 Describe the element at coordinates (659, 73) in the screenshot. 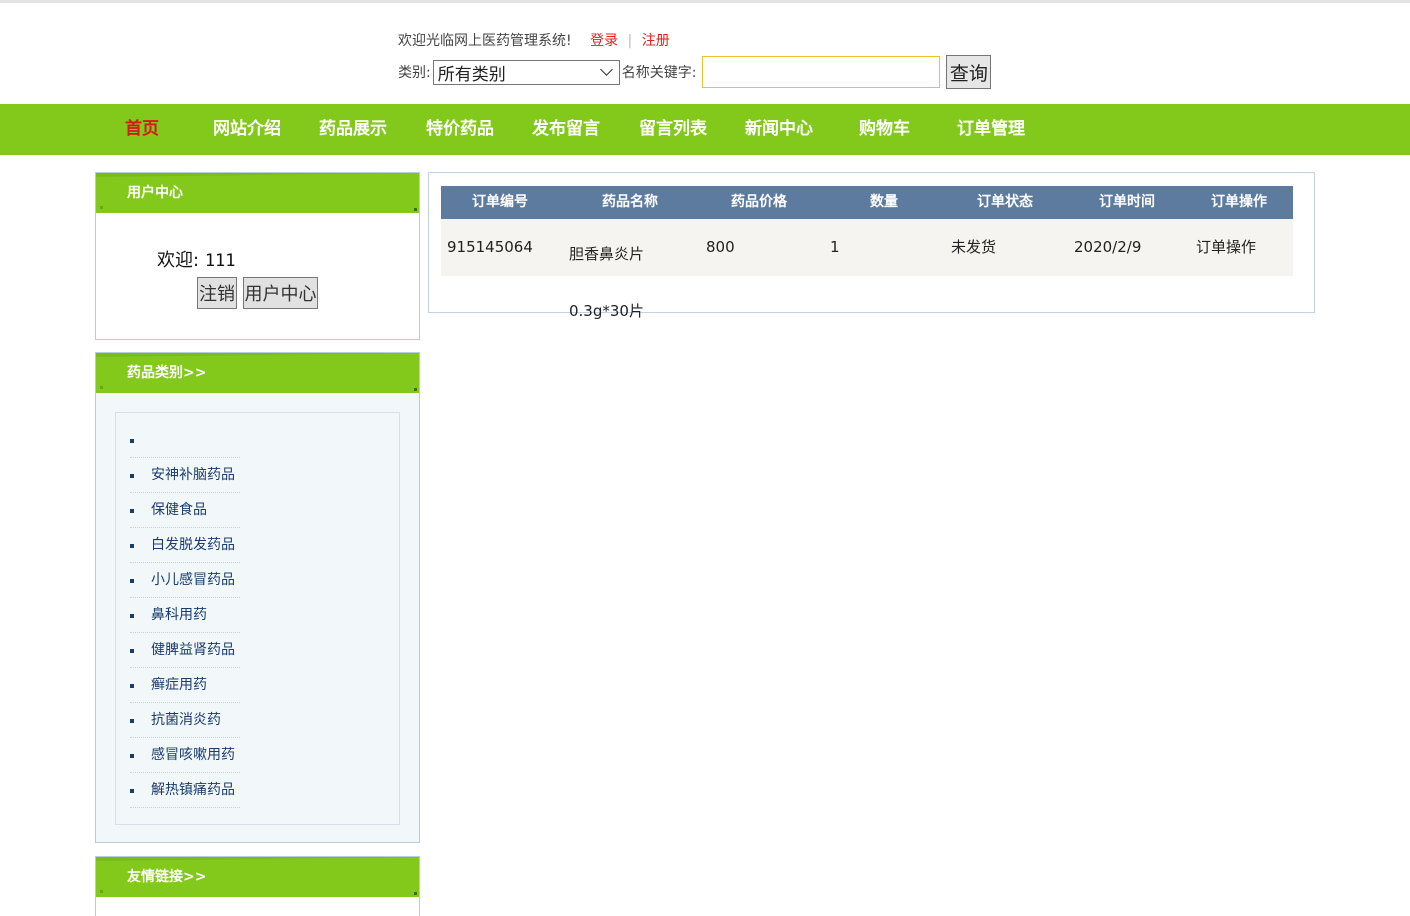

I see `keyword-label: 名称关键字:` at that location.